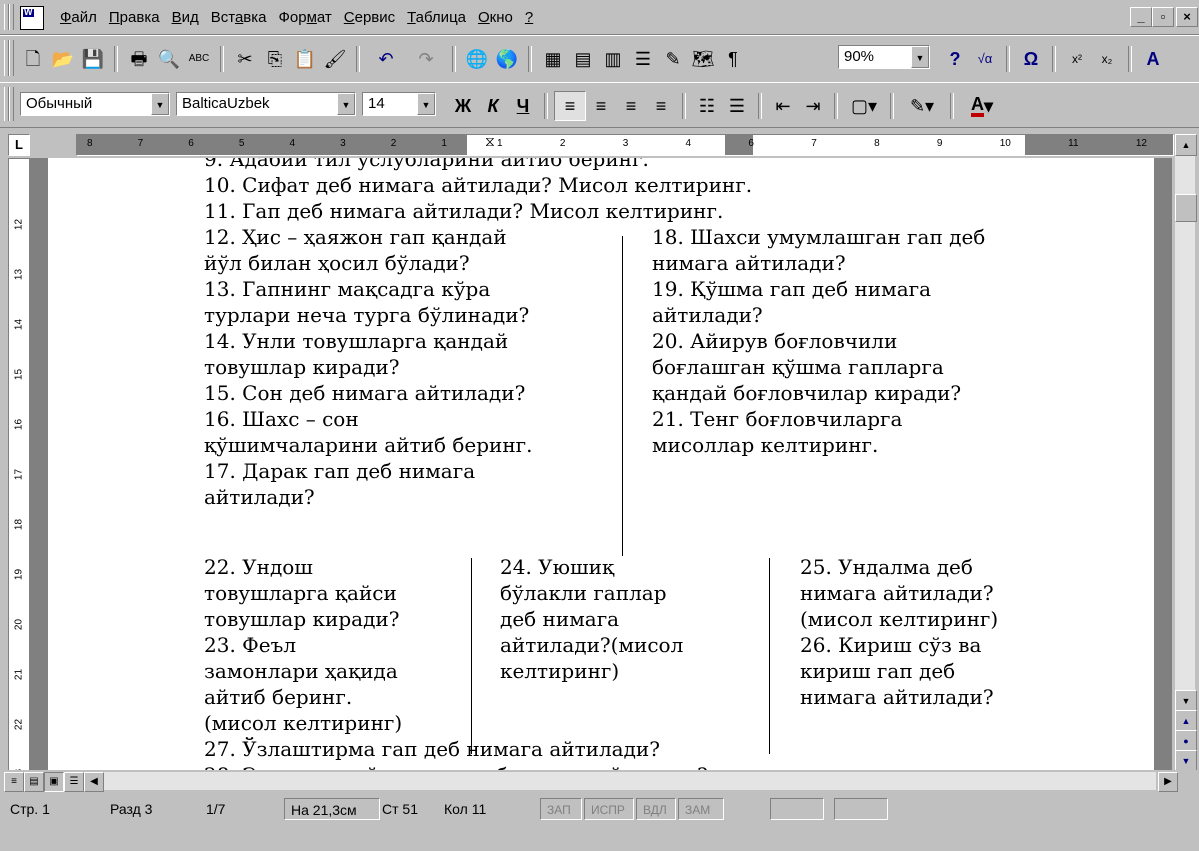 The image size is (1199, 851). What do you see at coordinates (160, 104) in the screenshot?
I see `style-dropdown-icon: ▼` at bounding box center [160, 104].